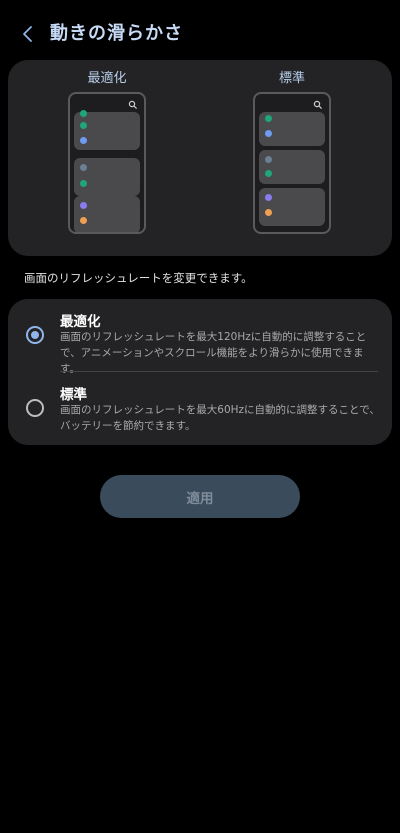 The height and width of the screenshot is (833, 400). Describe the element at coordinates (116, 33) in the screenshot. I see `page-title: 動きの滑らかさ` at that location.